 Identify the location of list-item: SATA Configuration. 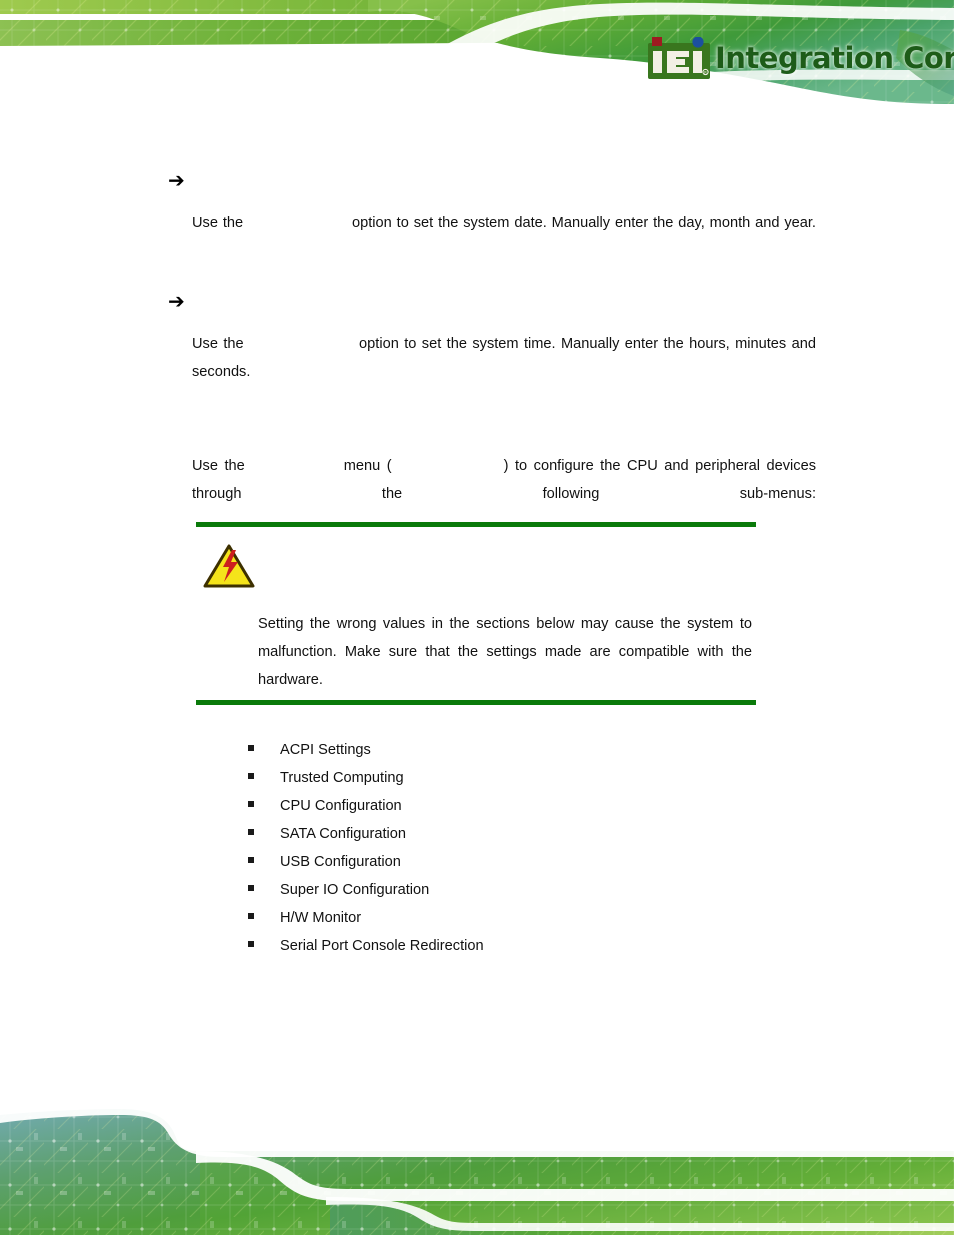
(366, 840).